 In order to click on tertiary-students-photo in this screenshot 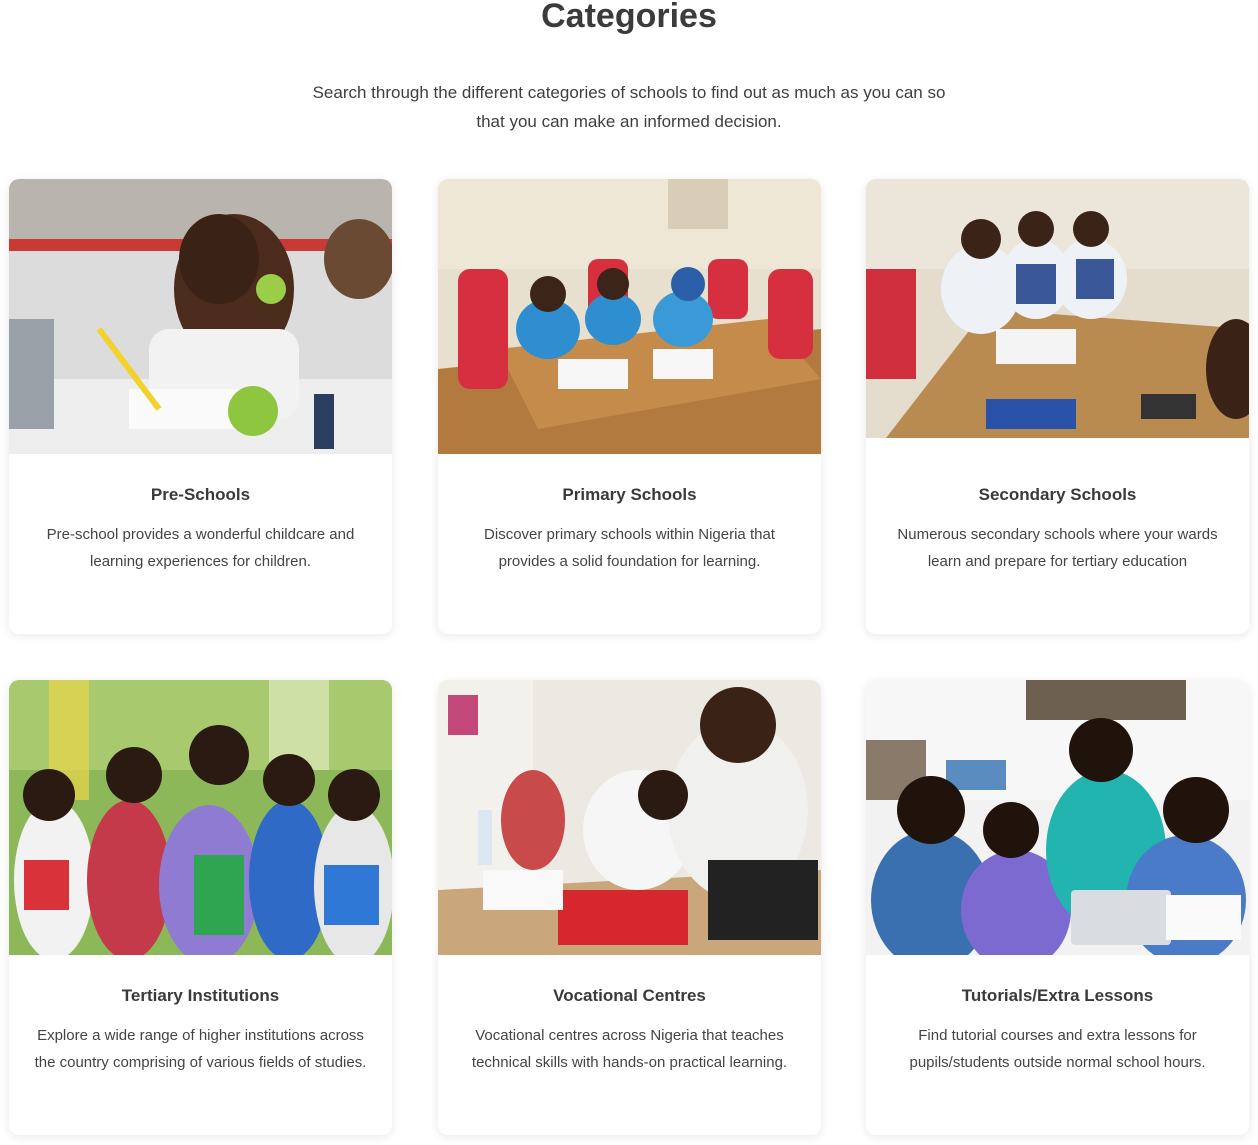, I will do `click(200, 817)`.